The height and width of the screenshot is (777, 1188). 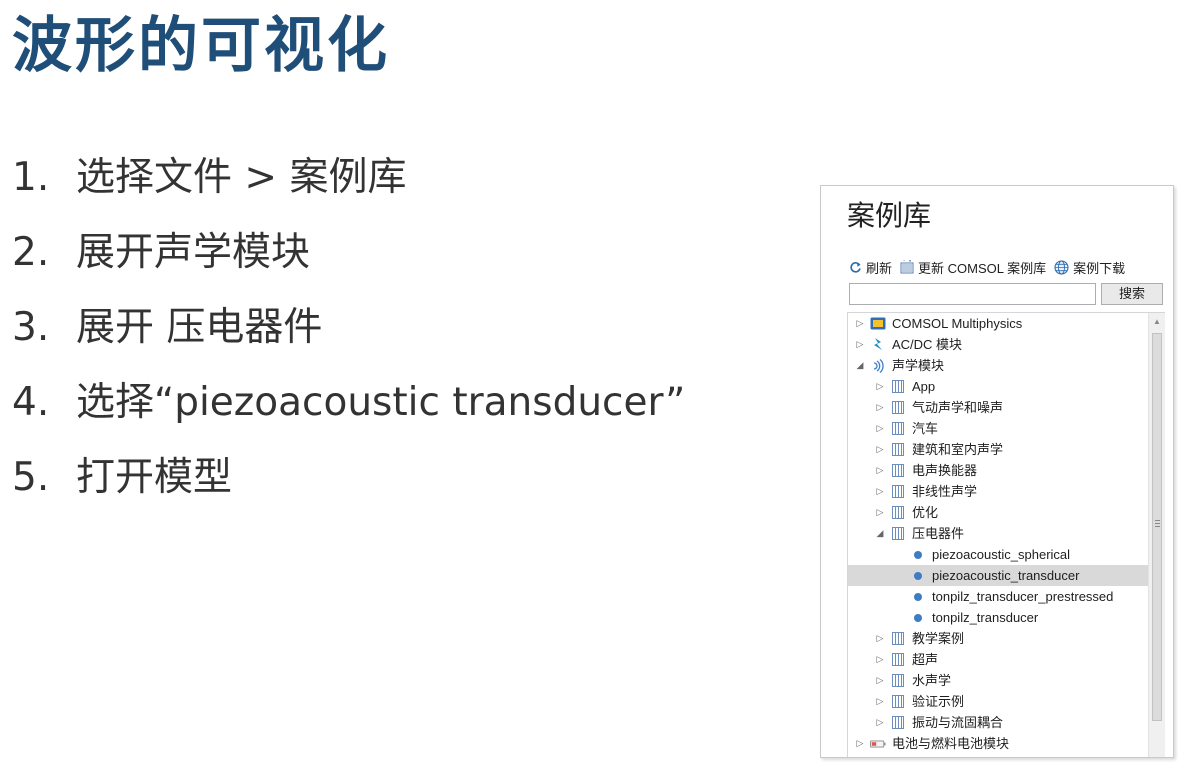 I want to click on tree-folder-item: ▷ COMSOL Multiphysics, so click(x=998, y=323).